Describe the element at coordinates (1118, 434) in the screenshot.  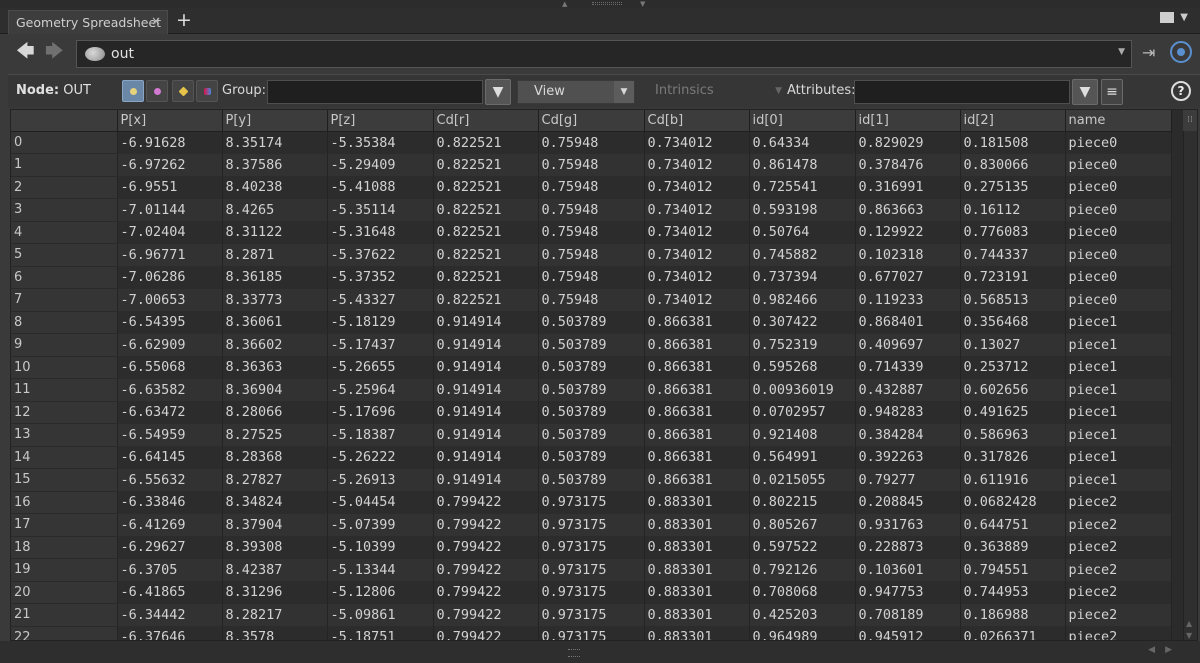
I see `table-cell: piece1` at that location.